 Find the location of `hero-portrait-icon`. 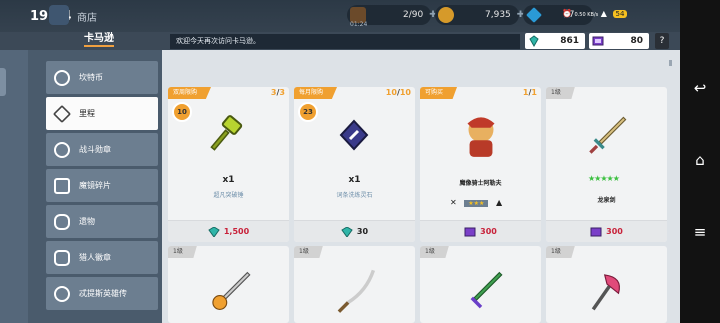

hero-portrait-icon is located at coordinates (481, 137).